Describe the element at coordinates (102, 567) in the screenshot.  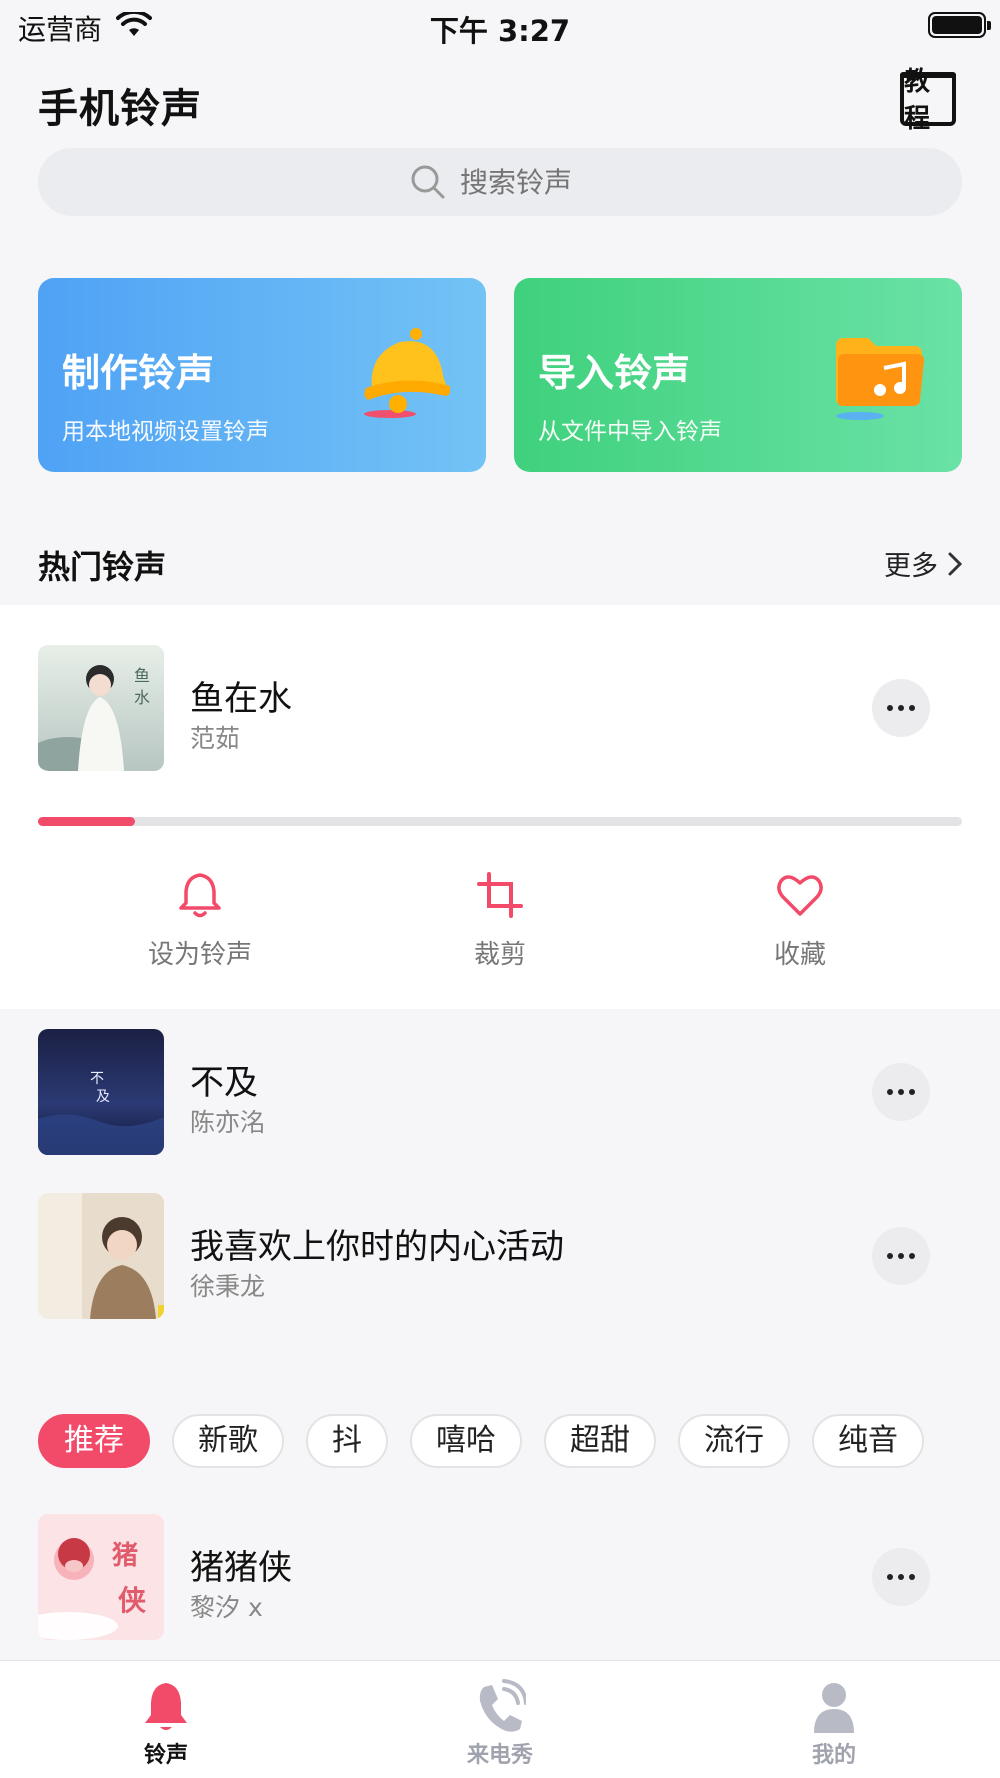
I see `section-title: 热门铃声` at that location.